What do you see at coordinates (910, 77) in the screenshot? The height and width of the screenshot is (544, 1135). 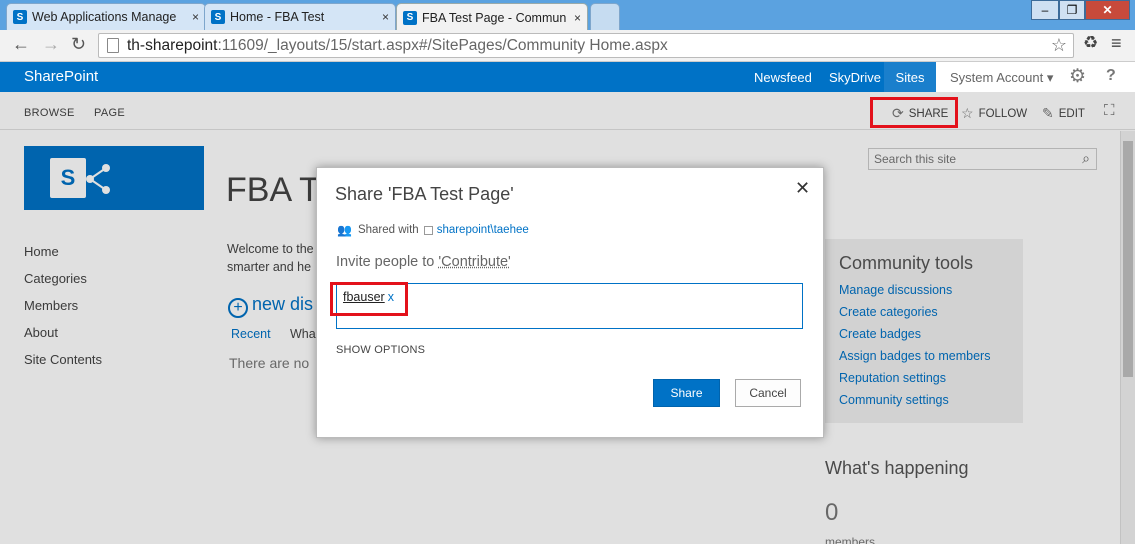 I see `sites-link: Sites` at bounding box center [910, 77].